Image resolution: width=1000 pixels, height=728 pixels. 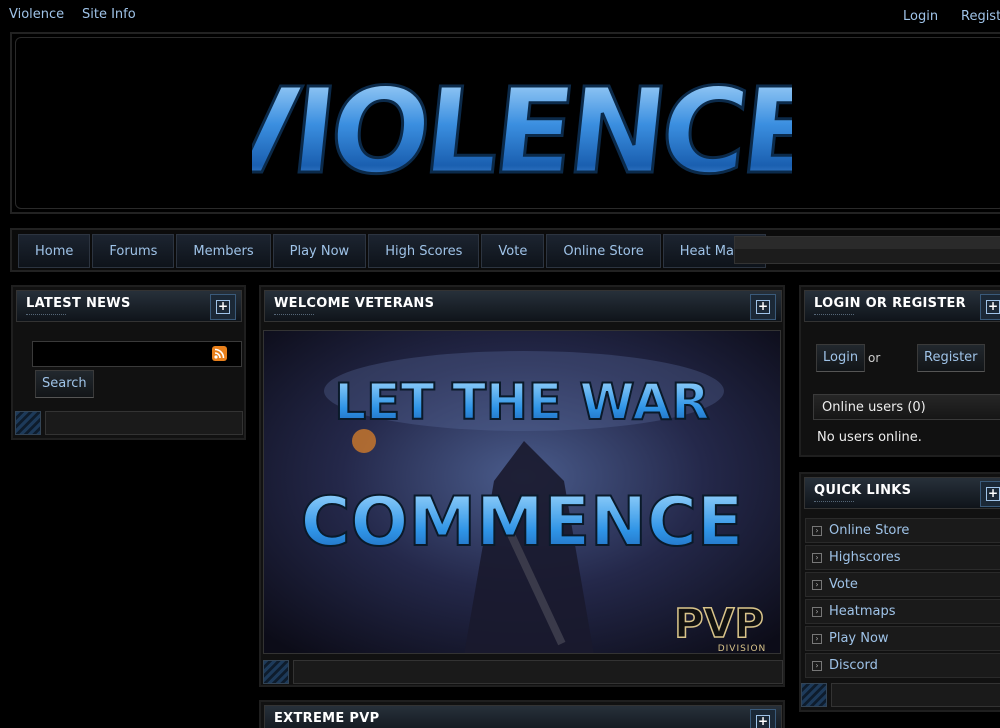 I want to click on search-button: Search, so click(x=64, y=384).